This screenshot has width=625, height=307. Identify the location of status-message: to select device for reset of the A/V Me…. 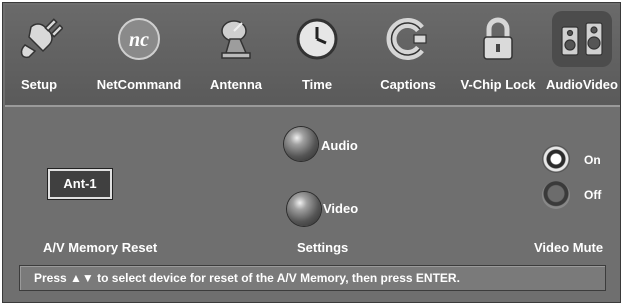
(276, 278).